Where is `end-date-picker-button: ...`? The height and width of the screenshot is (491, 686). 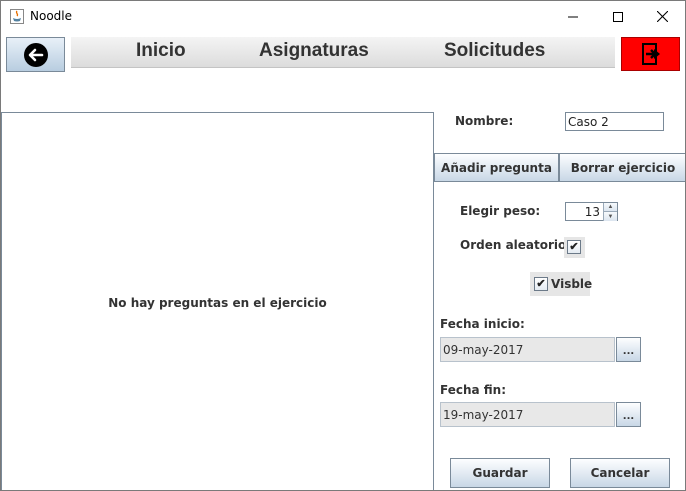 end-date-picker-button: ... is located at coordinates (628, 414).